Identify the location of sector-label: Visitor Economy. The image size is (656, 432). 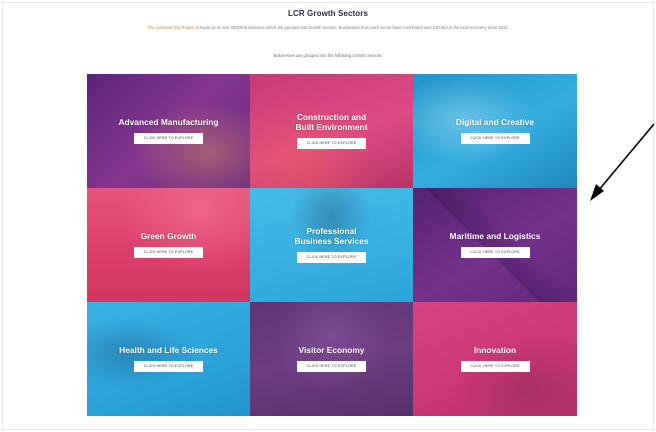
(331, 349).